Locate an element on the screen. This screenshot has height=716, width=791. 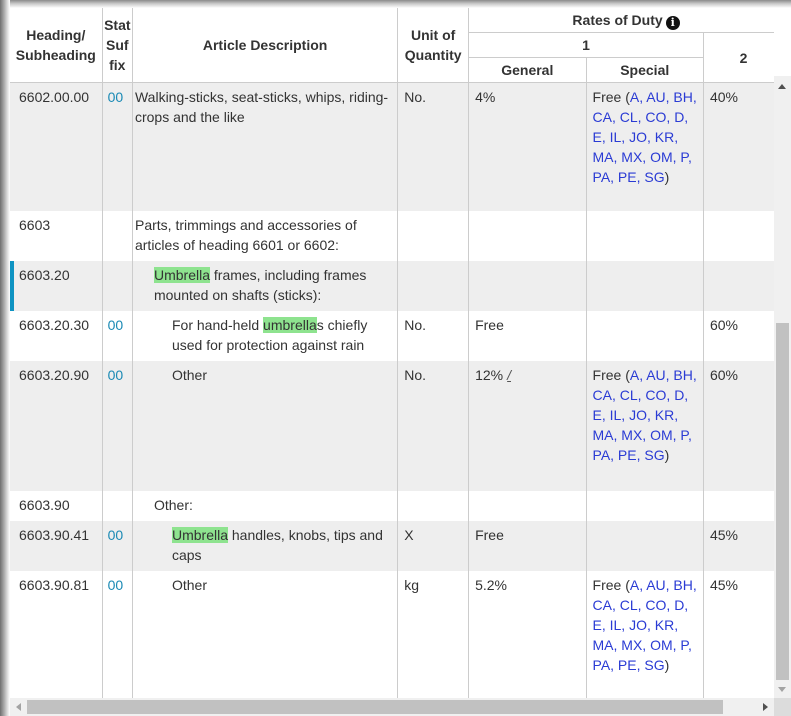
article-description: Umbrella handles, knobs, tips and caps is located at coordinates (265, 545).